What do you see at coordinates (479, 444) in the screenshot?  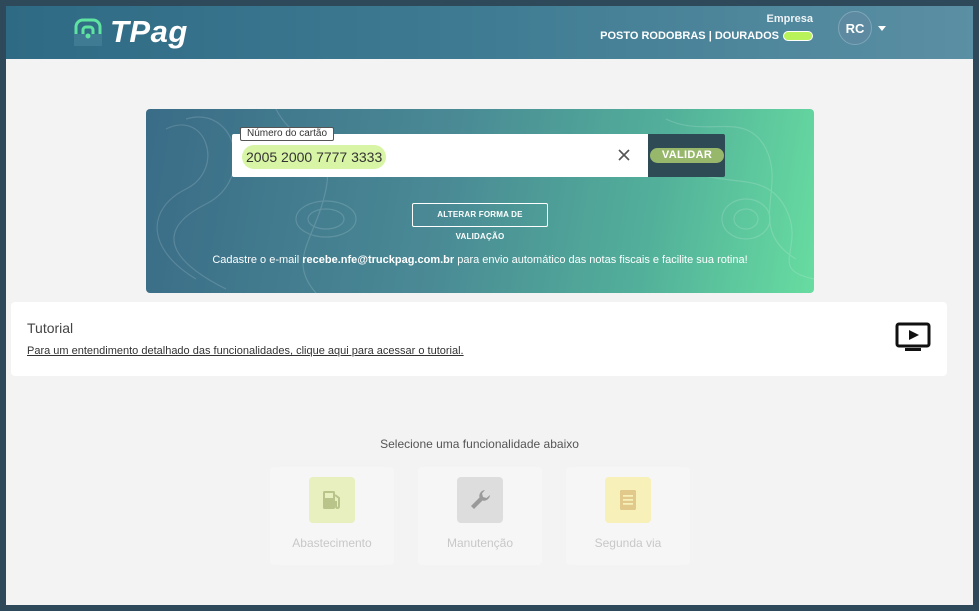 I see `function-prompt: Selecione uma funcionalidade abaixo` at bounding box center [479, 444].